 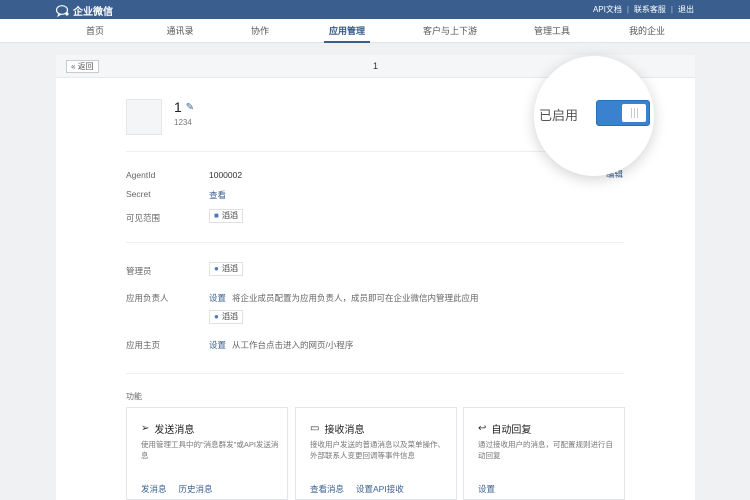 I want to click on card-title: ▭ 接收消息, so click(x=337, y=428).